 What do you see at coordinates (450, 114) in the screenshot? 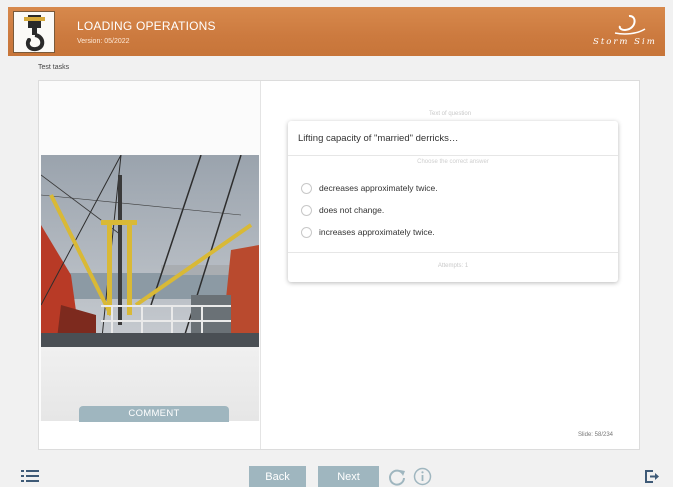
I see `question-caption: Text of question` at bounding box center [450, 114].